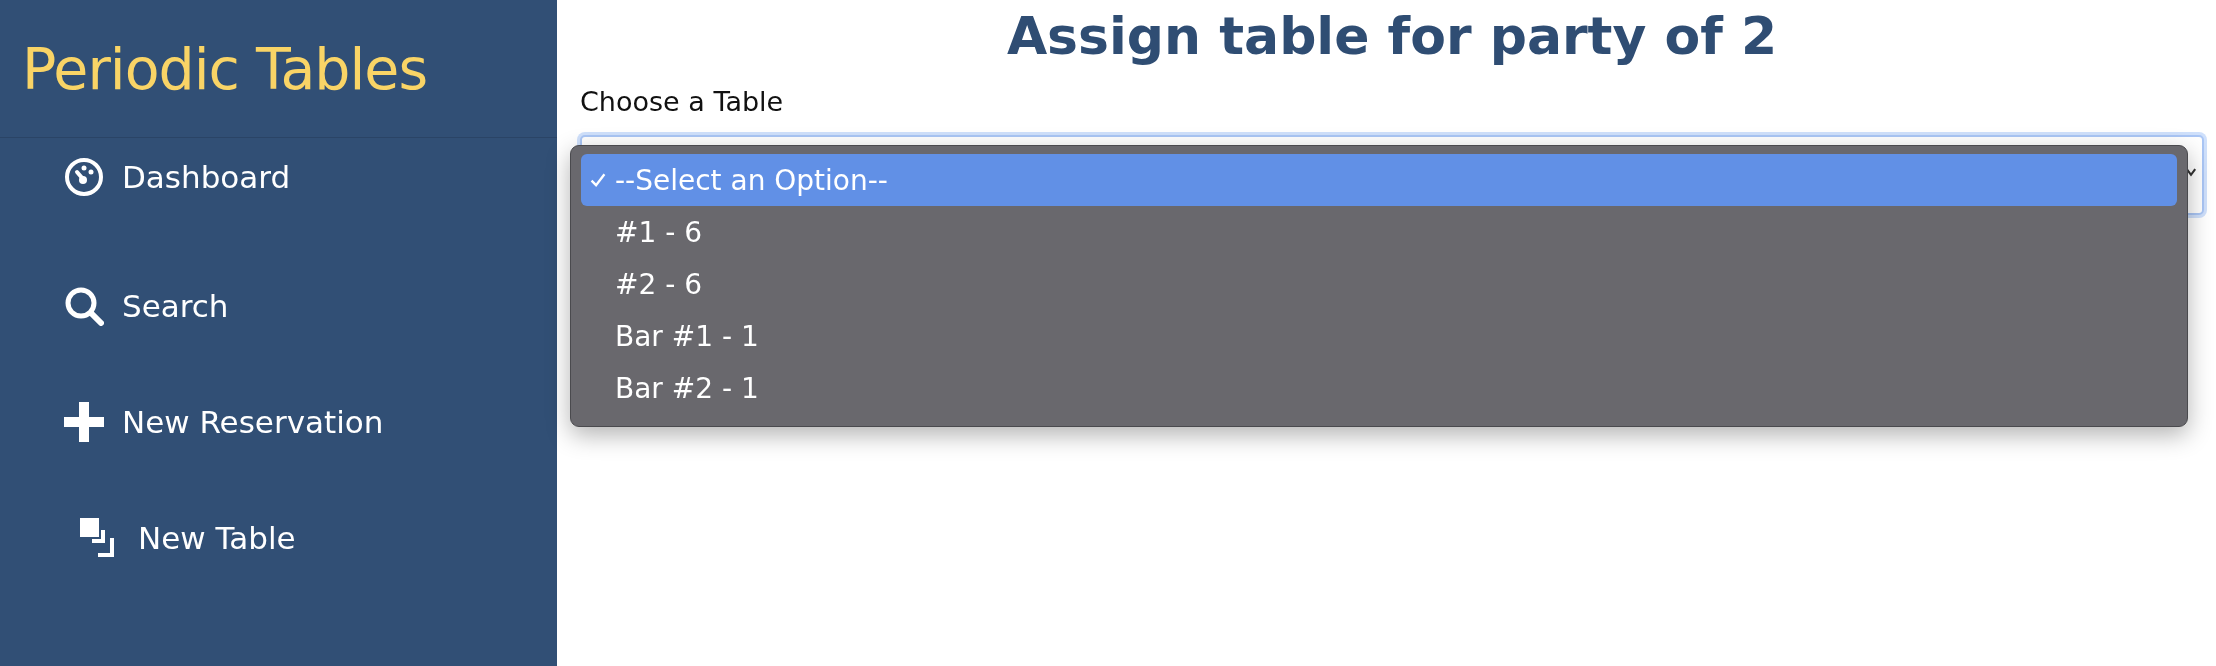 Image resolution: width=2216 pixels, height=666 pixels. Describe the element at coordinates (1379, 180) in the screenshot. I see `dropdown-option: --Select an Option--` at that location.